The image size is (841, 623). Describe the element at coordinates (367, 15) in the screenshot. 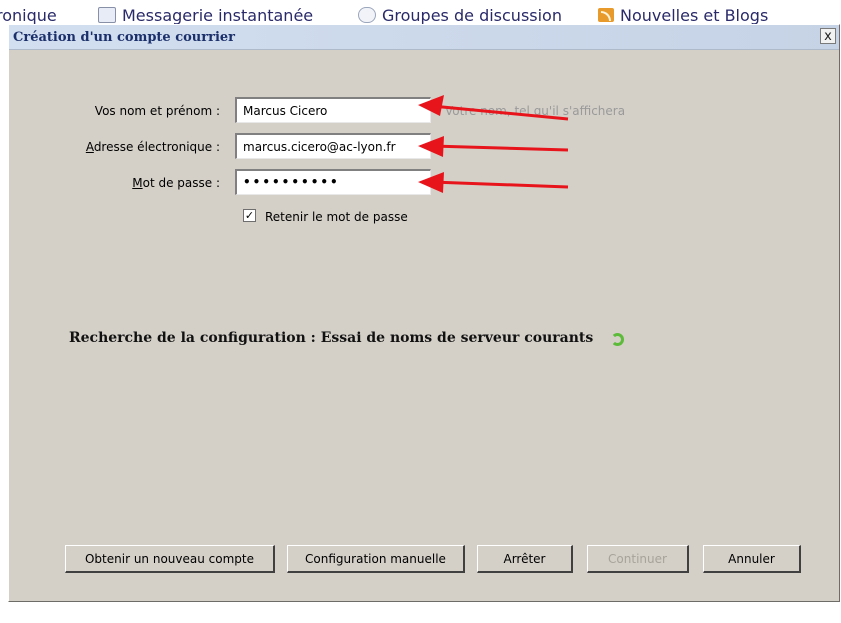

I see `newsgroup-icon` at that location.